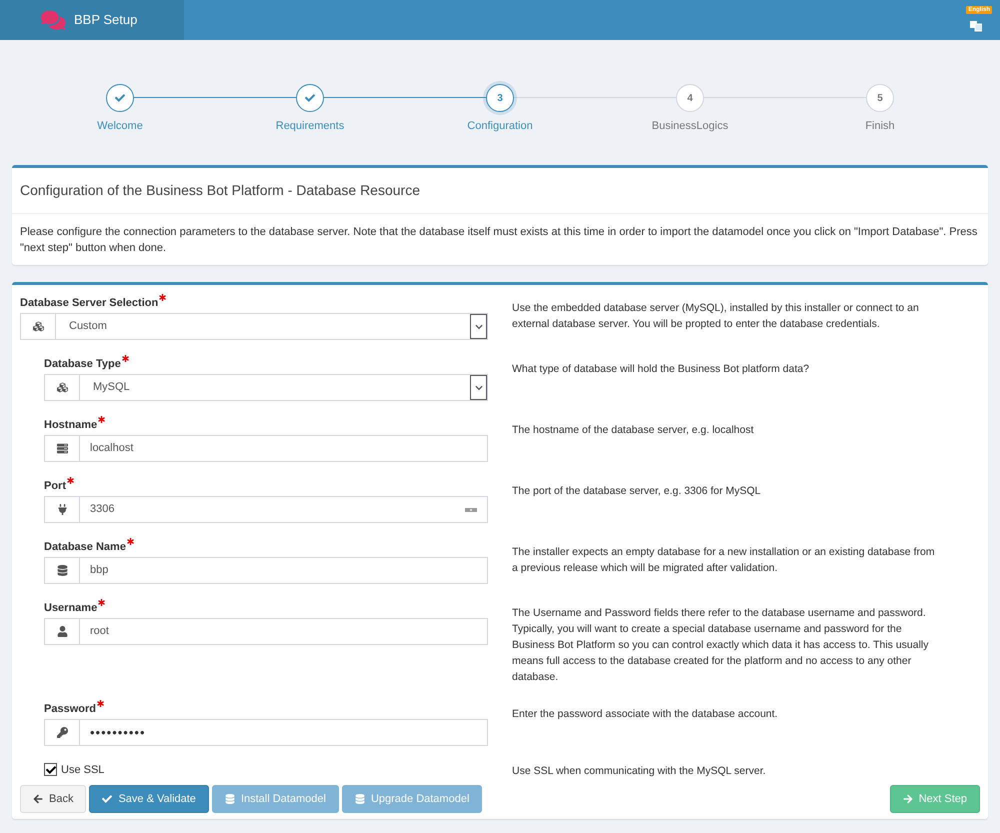  Describe the element at coordinates (53, 20) in the screenshot. I see `chat-bubbles-icon` at that location.